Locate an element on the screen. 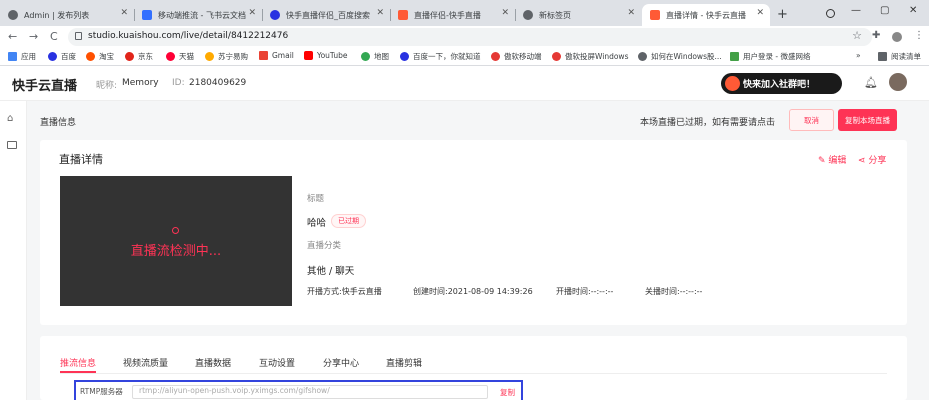  edit-icon: ✎ is located at coordinates (823, 161).